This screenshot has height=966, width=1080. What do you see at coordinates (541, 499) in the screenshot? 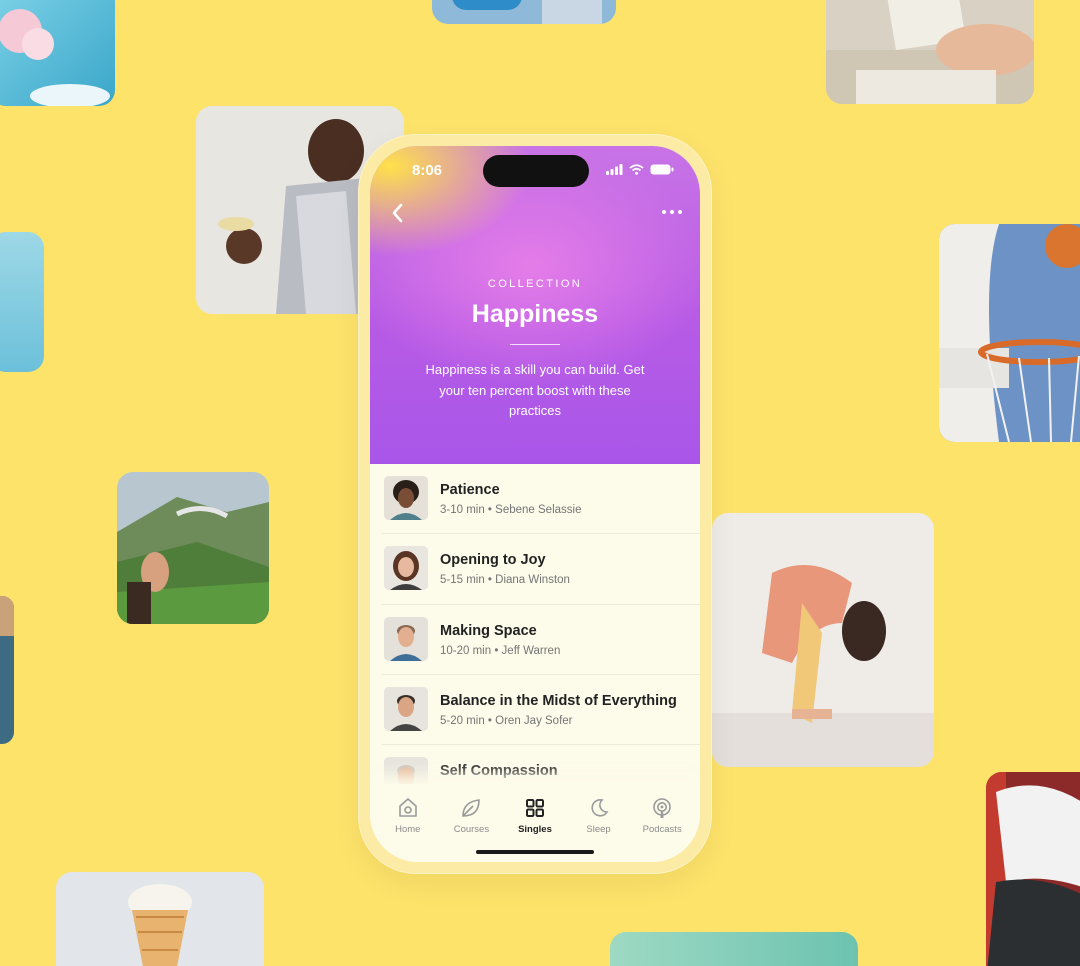
I see `list-item: Patience 3-10 min • Sebene Selassie` at bounding box center [541, 499].